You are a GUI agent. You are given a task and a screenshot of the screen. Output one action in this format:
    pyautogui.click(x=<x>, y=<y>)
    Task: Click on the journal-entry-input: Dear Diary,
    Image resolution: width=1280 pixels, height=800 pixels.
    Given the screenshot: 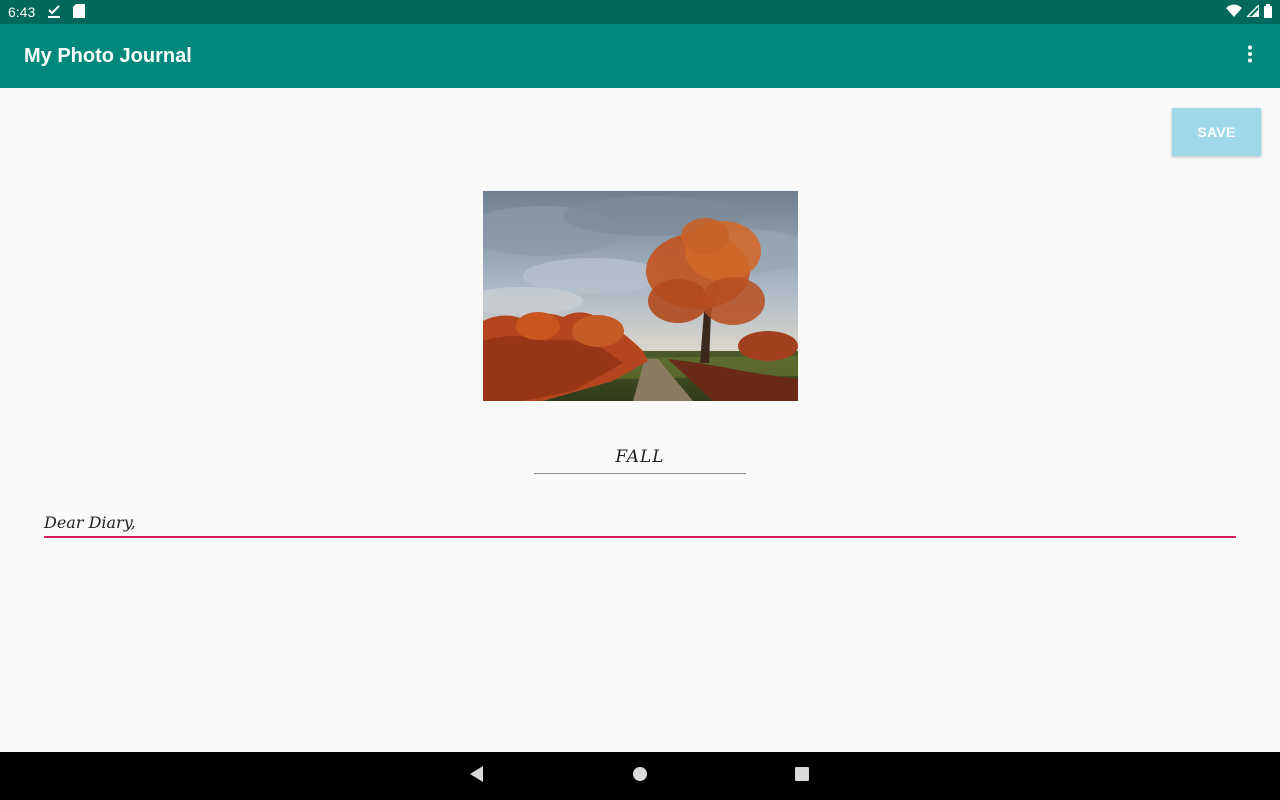 What is the action you would take?
    pyautogui.click(x=640, y=523)
    